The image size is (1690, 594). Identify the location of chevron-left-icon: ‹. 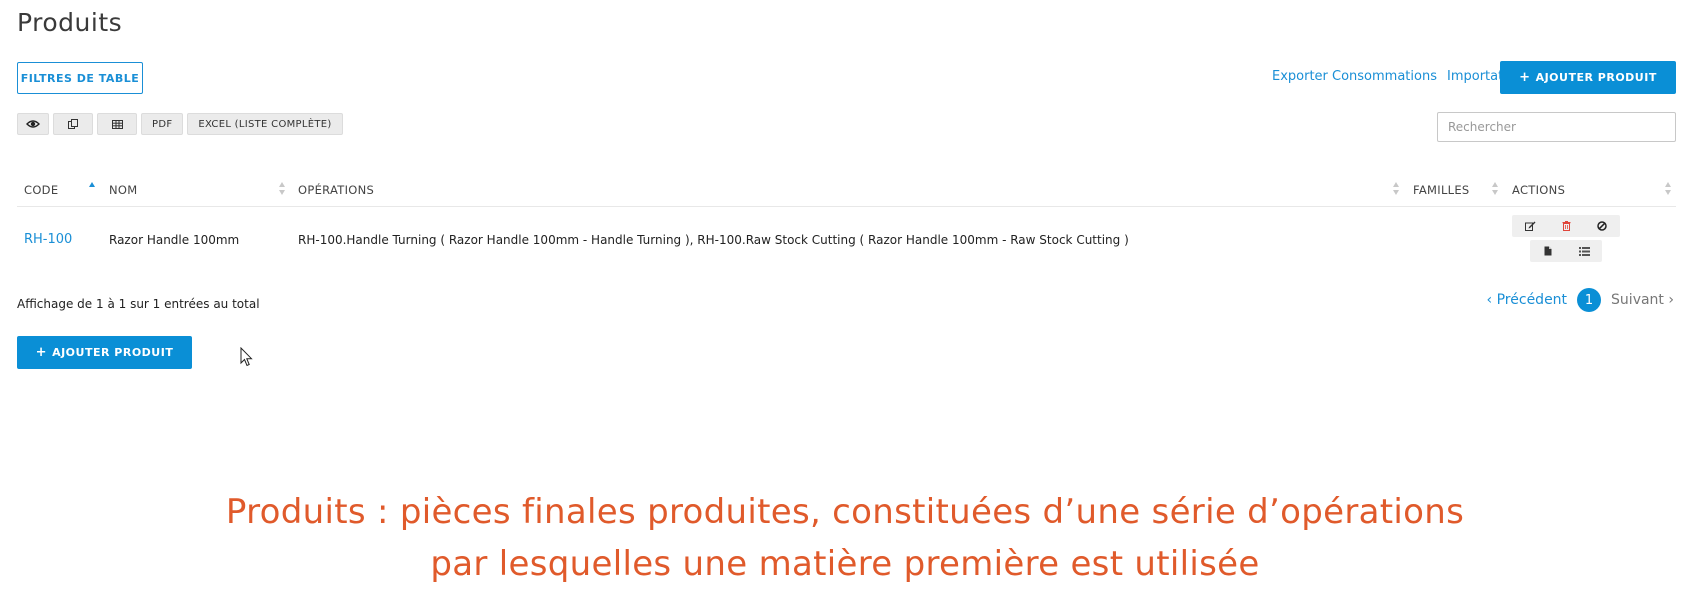
(1491, 300).